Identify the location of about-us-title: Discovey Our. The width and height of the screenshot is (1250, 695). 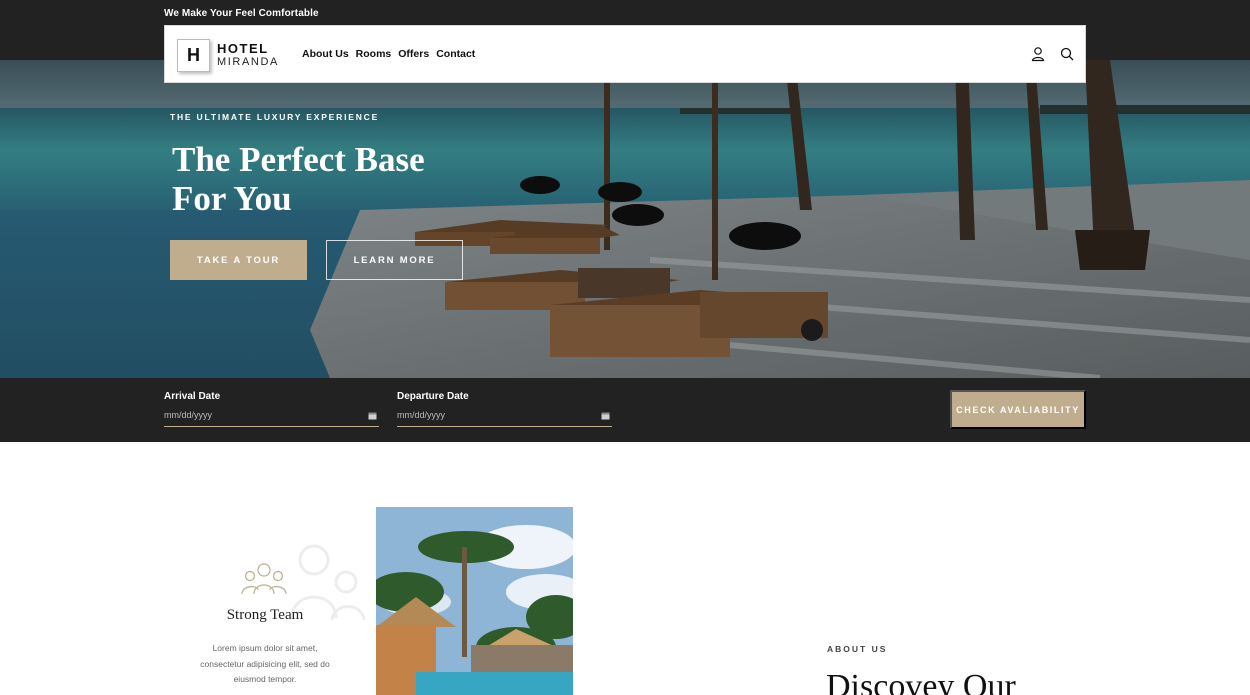
(921, 681).